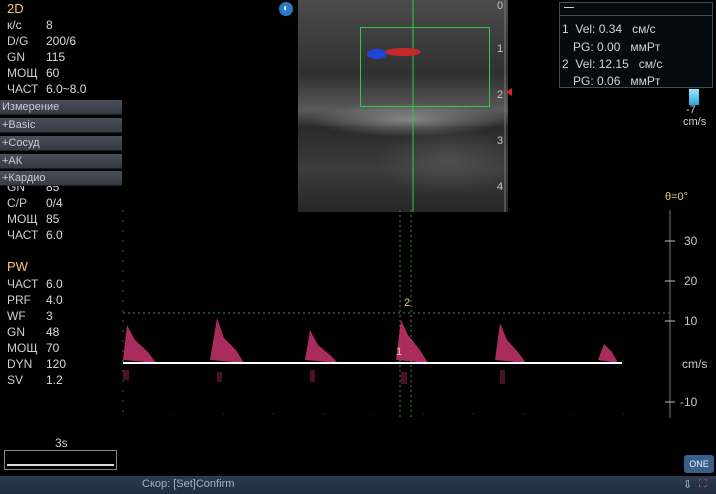 The height and width of the screenshot is (494, 716). Describe the element at coordinates (61, 443) in the screenshot. I see `time-scale-label: 3s` at that location.